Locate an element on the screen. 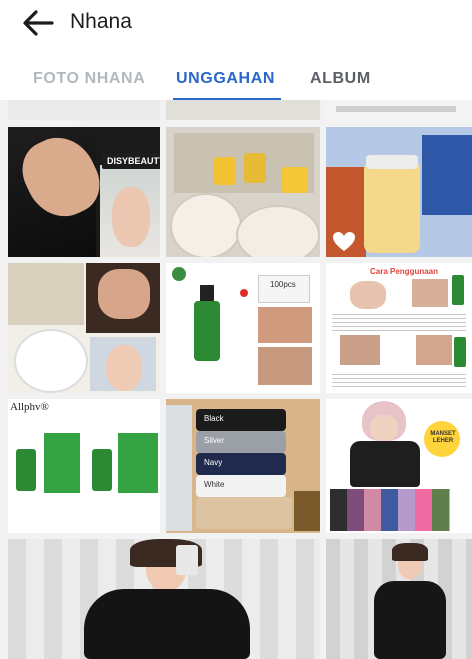 The image size is (472, 659). grid-photo-hands: DISYBEAUTY is located at coordinates (84, 192).